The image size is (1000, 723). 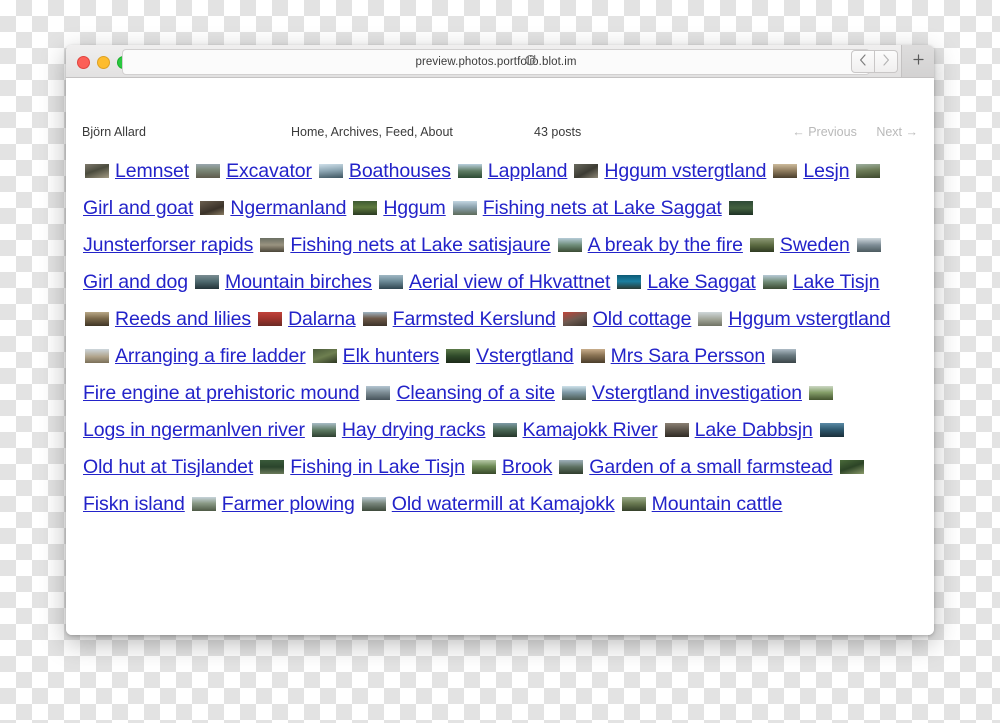 What do you see at coordinates (754, 430) in the screenshot?
I see `post-link: Lake Dabbsjn` at bounding box center [754, 430].